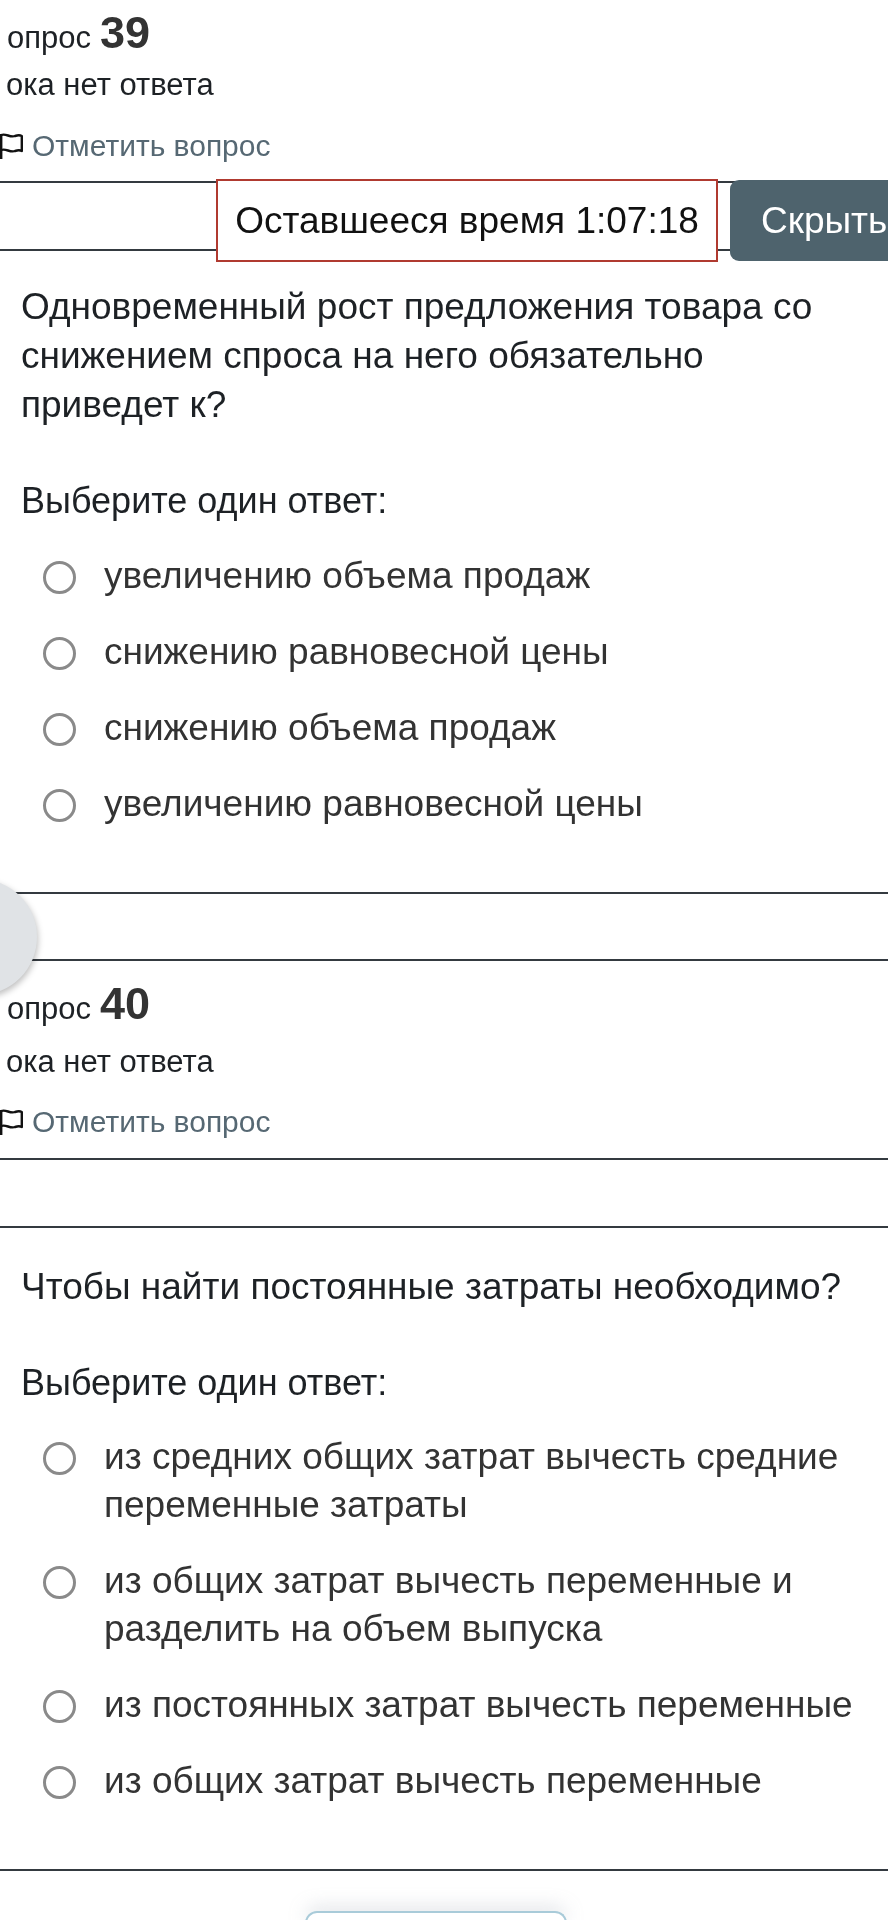  Describe the element at coordinates (373, 804) in the screenshot. I see `option-text: увеличению равновесной цены` at that location.